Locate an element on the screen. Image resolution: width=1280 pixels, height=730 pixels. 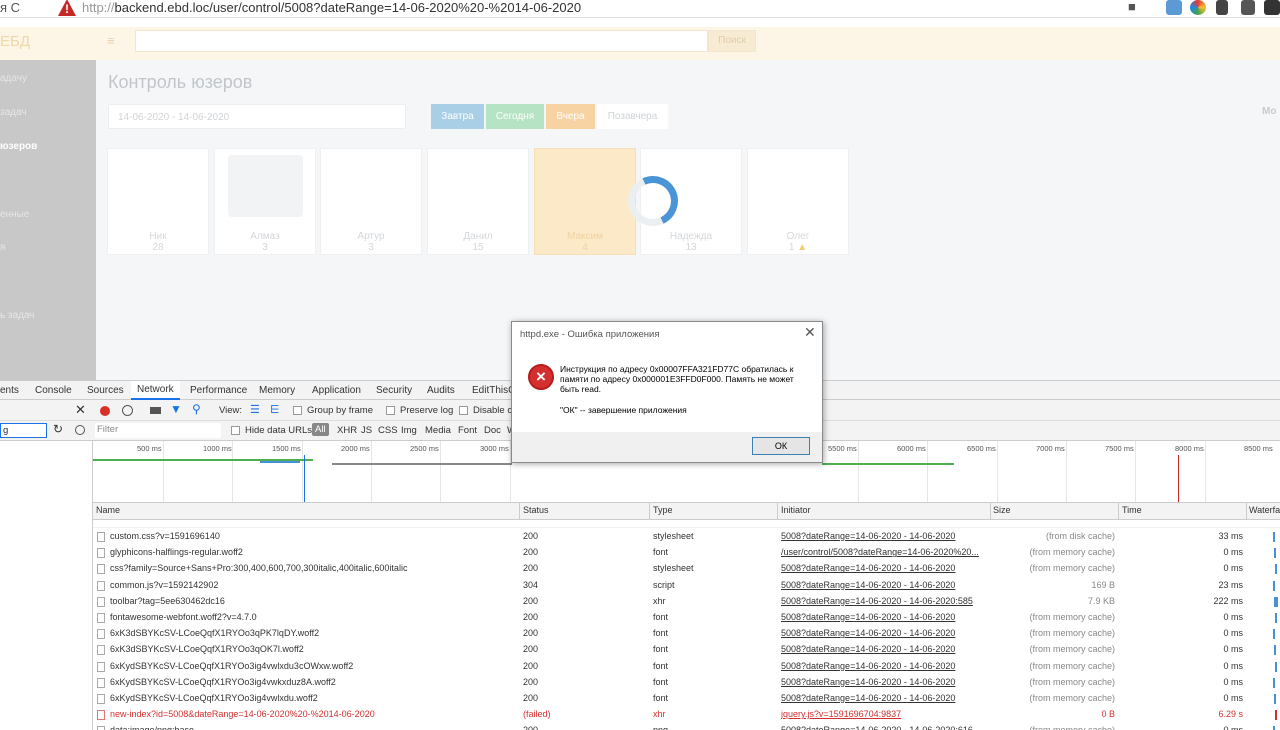
sidebar-item: ь задач is located at coordinates (17, 315).